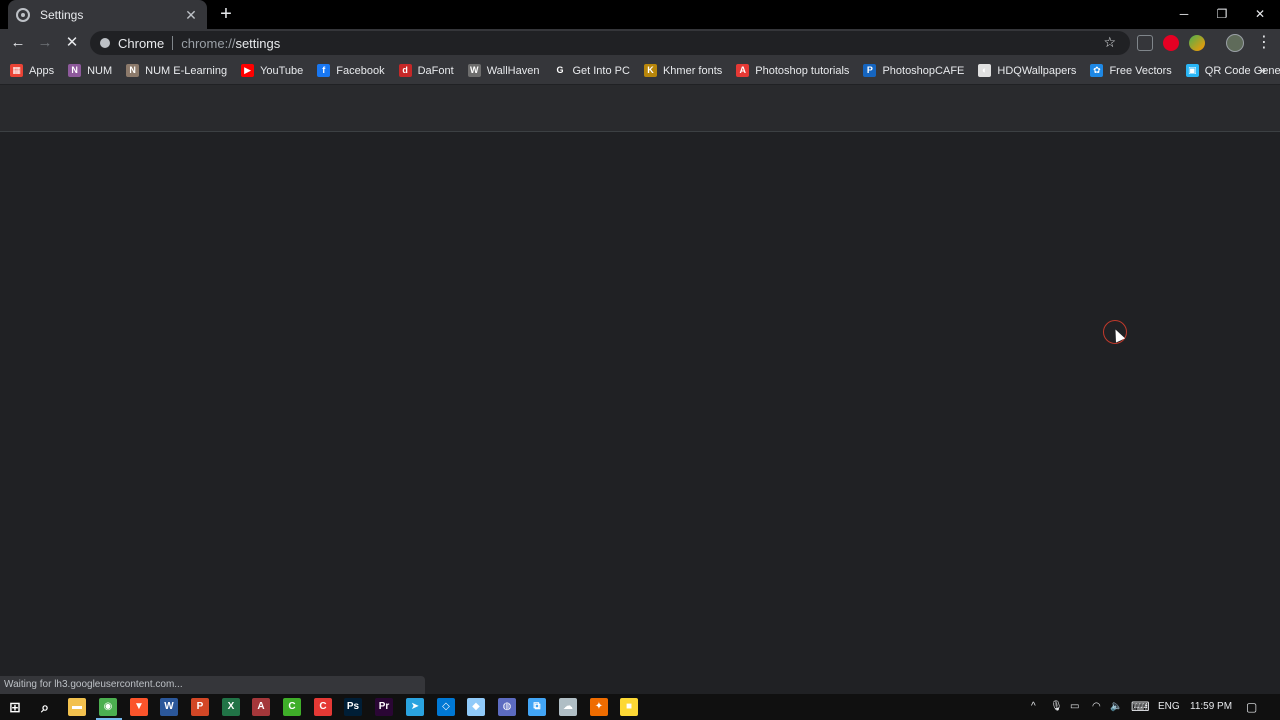  What do you see at coordinates (802, 70) in the screenshot?
I see `bookmark-label: Photoshop tutorials` at bounding box center [802, 70].